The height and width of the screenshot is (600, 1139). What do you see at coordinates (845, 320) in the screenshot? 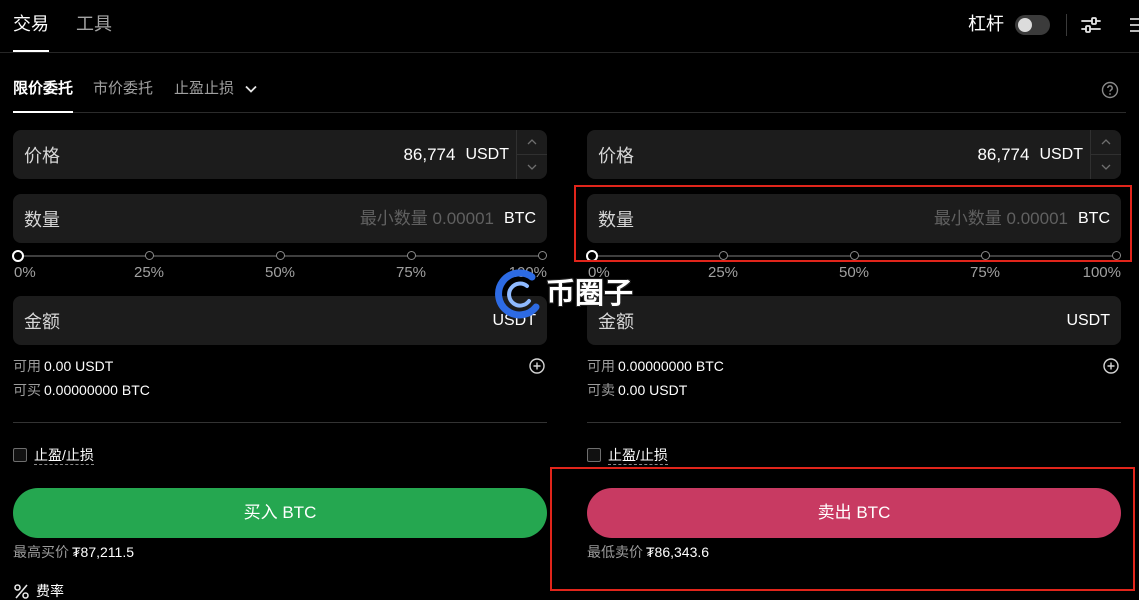
I see `sell-amount-input` at bounding box center [845, 320].